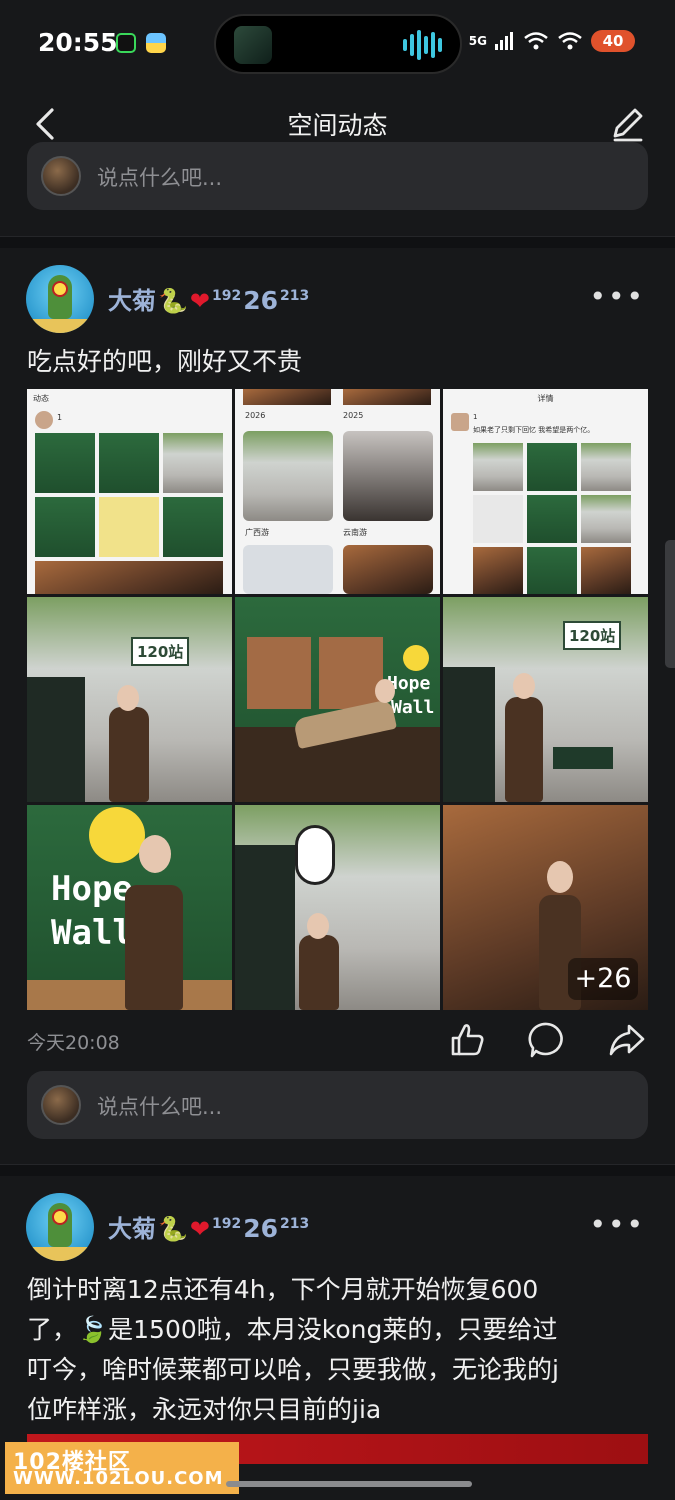 Image resolution: width=675 pixels, height=1500 pixels. I want to click on photo-thumb, so click(337, 907).